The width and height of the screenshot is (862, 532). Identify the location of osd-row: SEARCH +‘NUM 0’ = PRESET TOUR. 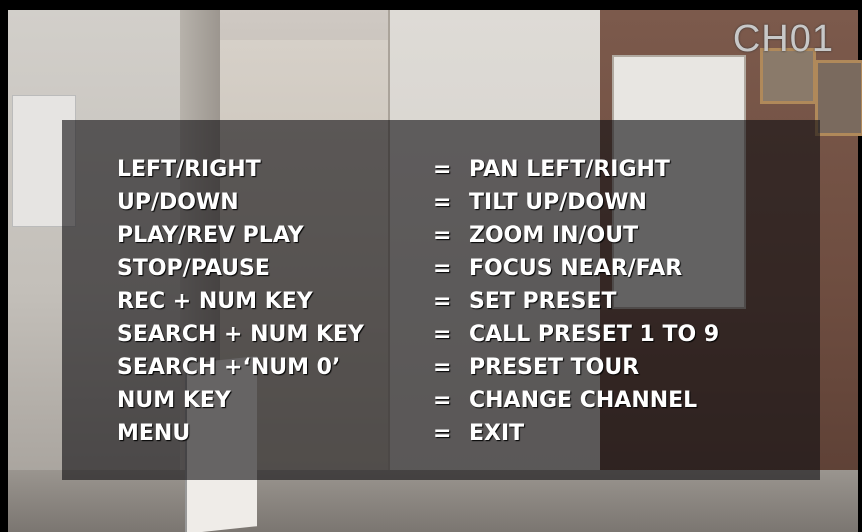
(441, 368).